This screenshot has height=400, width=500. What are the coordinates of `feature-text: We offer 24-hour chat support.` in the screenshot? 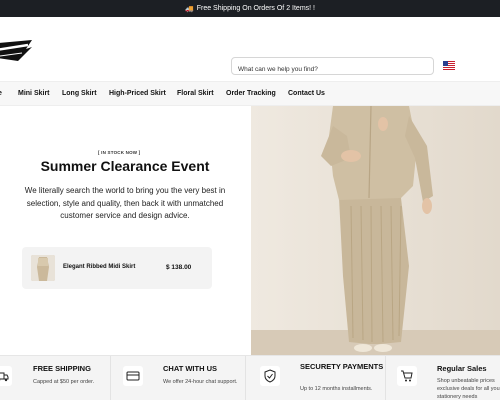 It's located at (200, 382).